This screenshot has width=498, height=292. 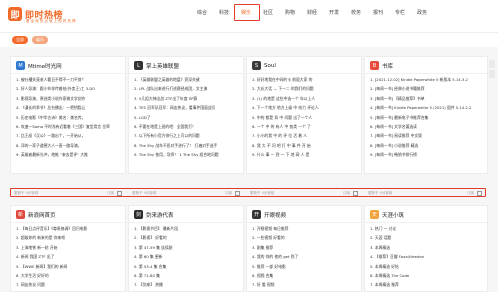 What do you see at coordinates (270, 66) in the screenshot?
I see `card-title: Soul` at bounding box center [270, 66].